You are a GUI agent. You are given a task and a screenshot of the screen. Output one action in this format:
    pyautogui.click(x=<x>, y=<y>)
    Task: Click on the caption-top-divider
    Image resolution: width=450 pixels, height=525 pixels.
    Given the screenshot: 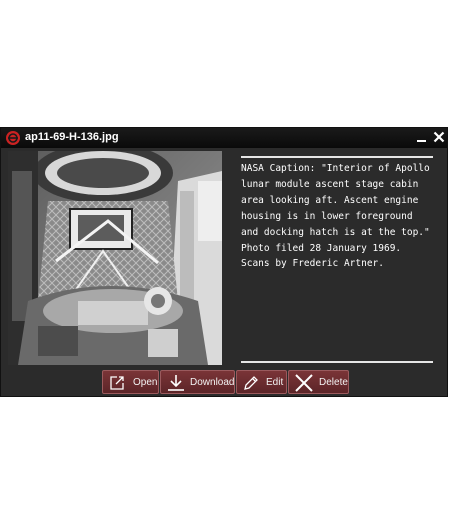 What is the action you would take?
    pyautogui.click(x=337, y=157)
    